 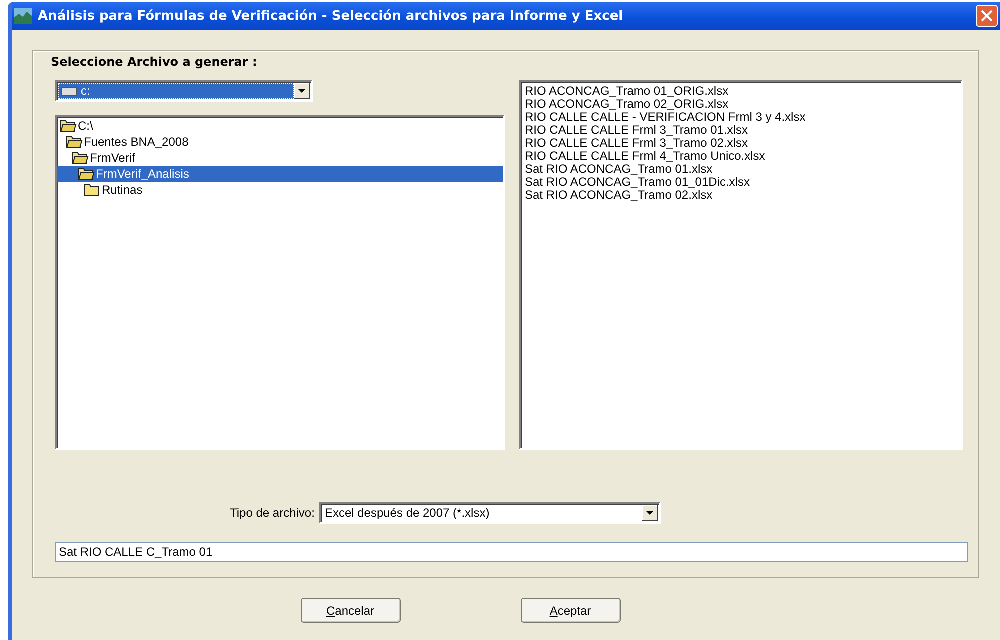 I want to click on close-button, so click(x=987, y=16).